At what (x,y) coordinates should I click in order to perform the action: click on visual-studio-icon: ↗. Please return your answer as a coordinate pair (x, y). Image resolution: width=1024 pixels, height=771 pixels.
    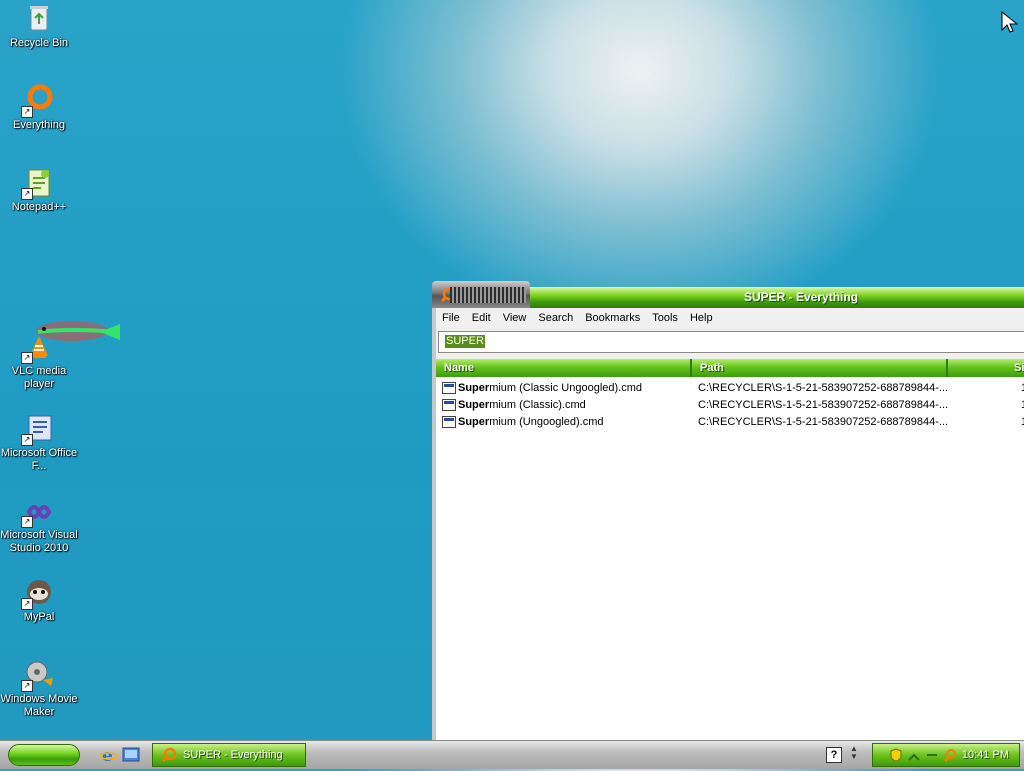
    Looking at the image, I should click on (38, 511).